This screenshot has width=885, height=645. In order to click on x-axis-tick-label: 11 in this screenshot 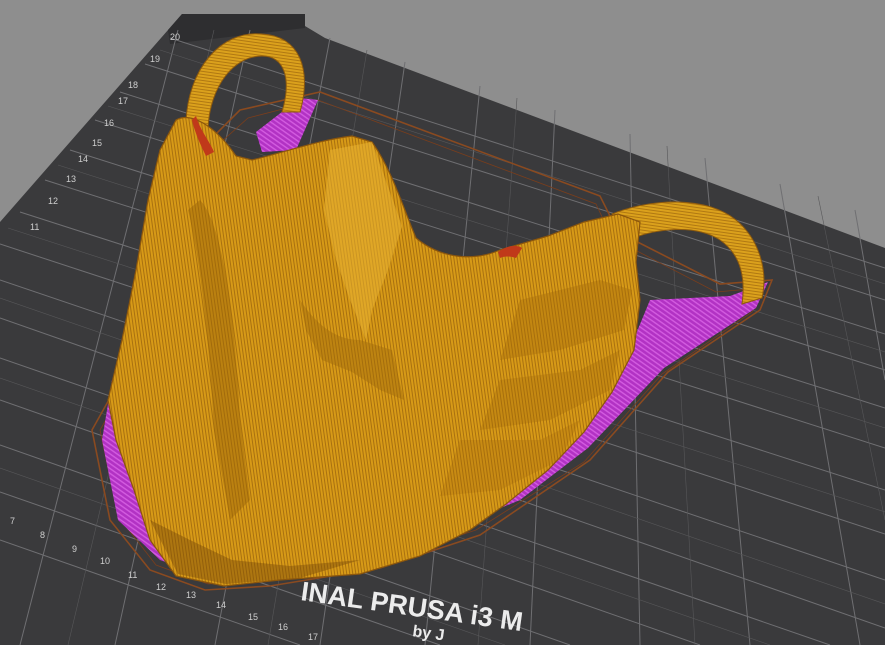, I will do `click(132, 575)`.